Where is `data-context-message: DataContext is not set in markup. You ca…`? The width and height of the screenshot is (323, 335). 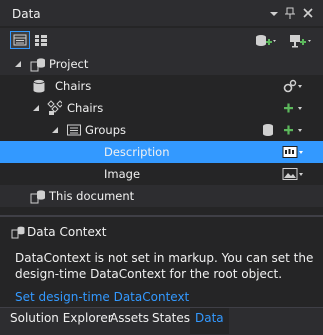
data-context-message: DataContext is not set in markup. You ca… is located at coordinates (164, 258).